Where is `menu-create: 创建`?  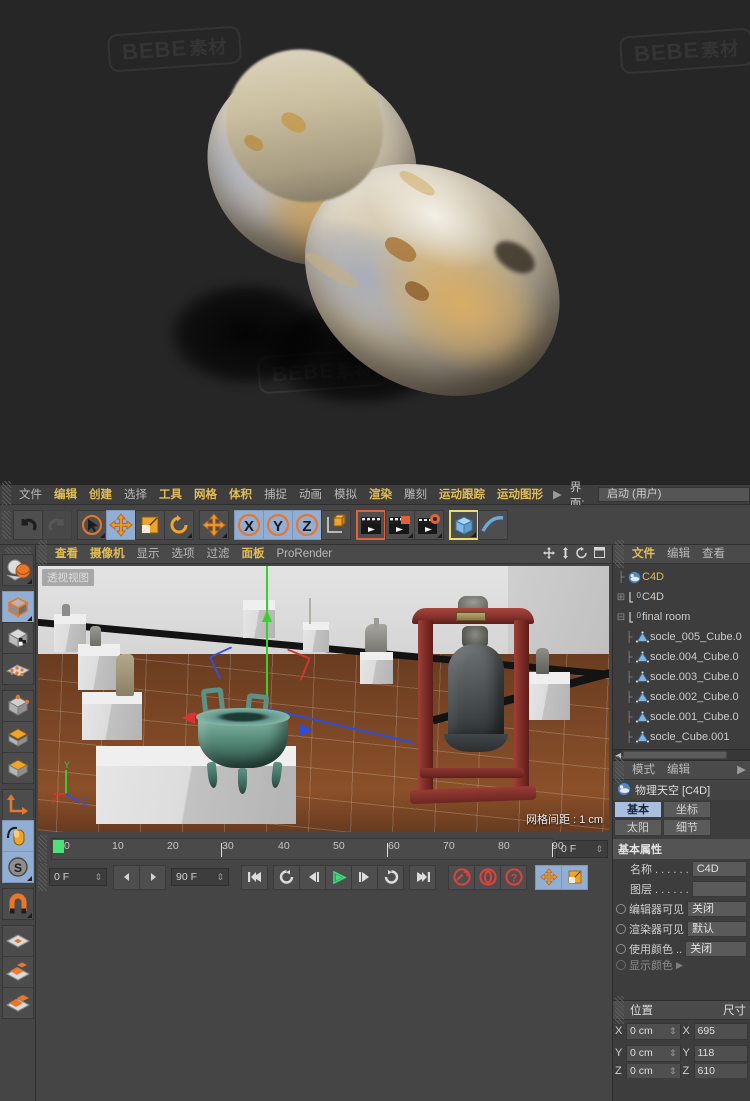 menu-create: 创建 is located at coordinates (100, 495).